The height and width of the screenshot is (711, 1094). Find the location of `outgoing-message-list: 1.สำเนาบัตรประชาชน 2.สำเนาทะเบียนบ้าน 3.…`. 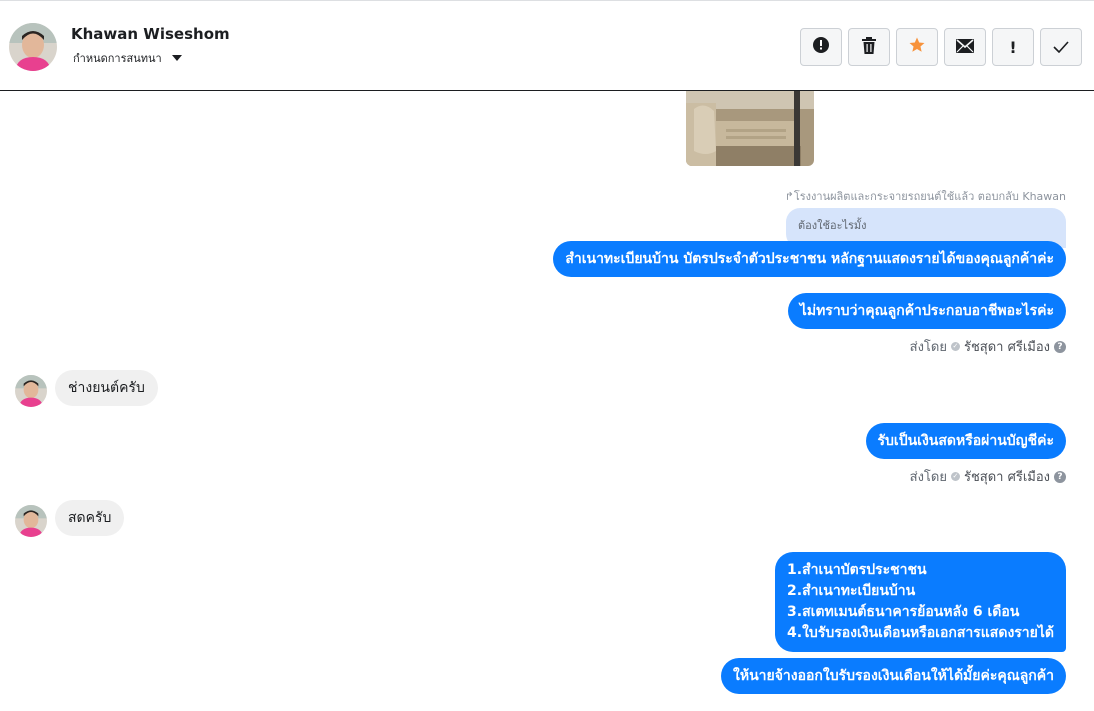

outgoing-message-list: 1.สำเนาบัตรประชาชน 2.สำเนาทะเบียนบ้าน 3.… is located at coordinates (920, 602).